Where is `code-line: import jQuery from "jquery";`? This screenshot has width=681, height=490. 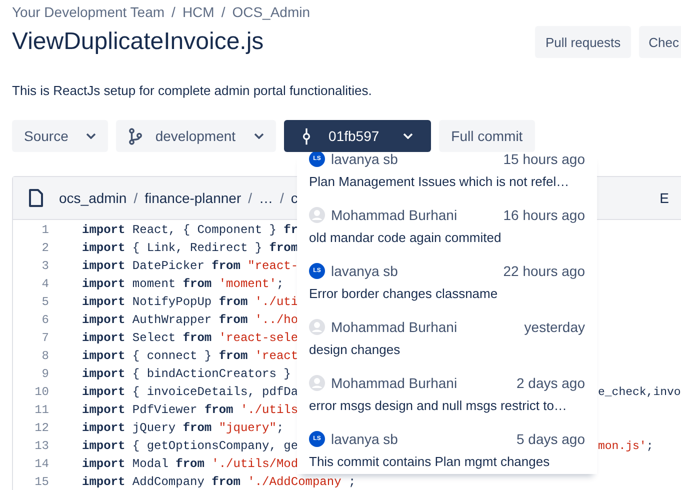 code-line: import jQuery from "jquery"; is located at coordinates (183, 428).